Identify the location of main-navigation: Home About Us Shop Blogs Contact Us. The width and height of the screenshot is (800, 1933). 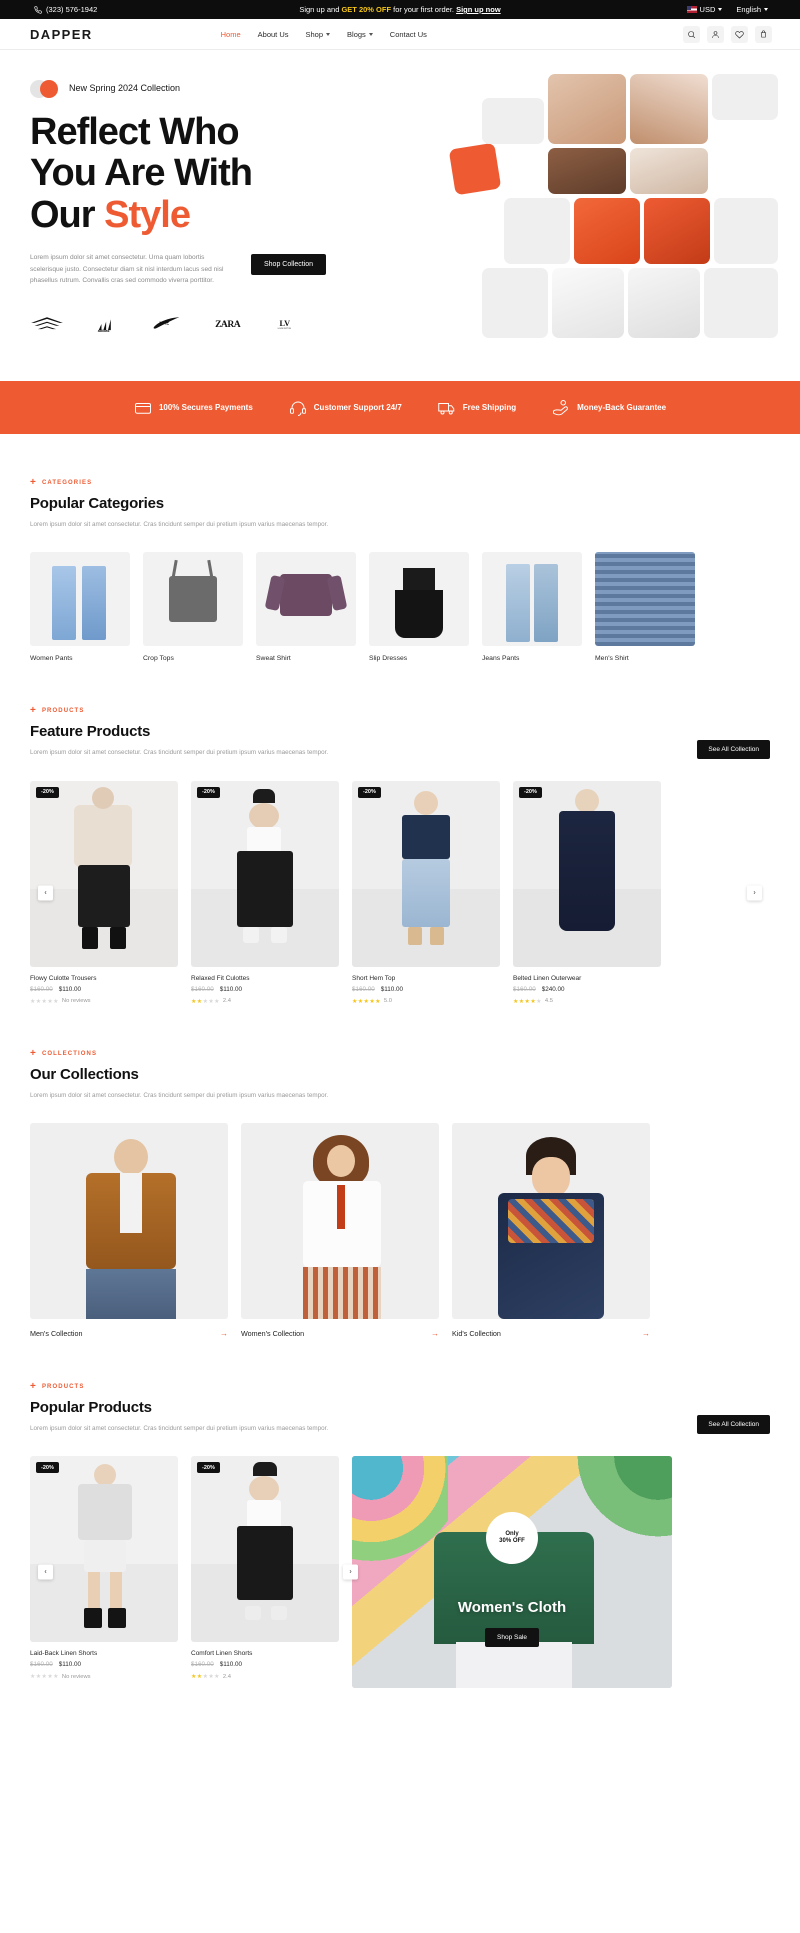
(324, 34).